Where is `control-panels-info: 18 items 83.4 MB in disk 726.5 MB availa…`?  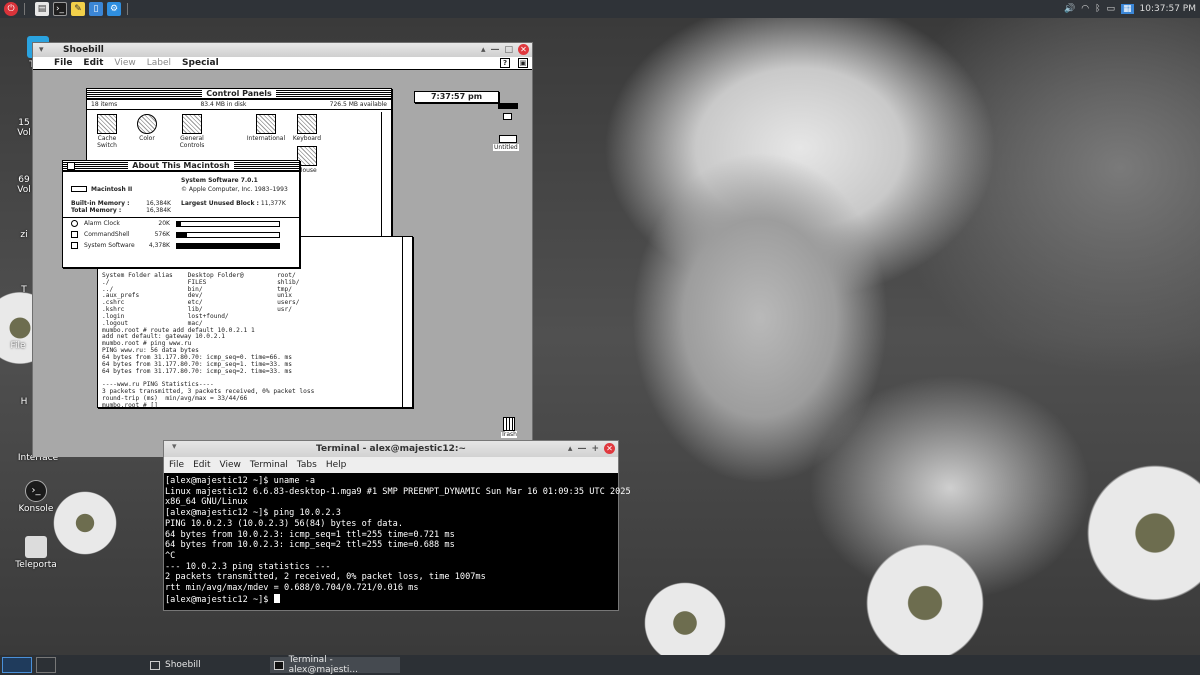
control-panels-info: 18 items 83.4 MB in disk 726.5 MB availa… is located at coordinates (239, 105).